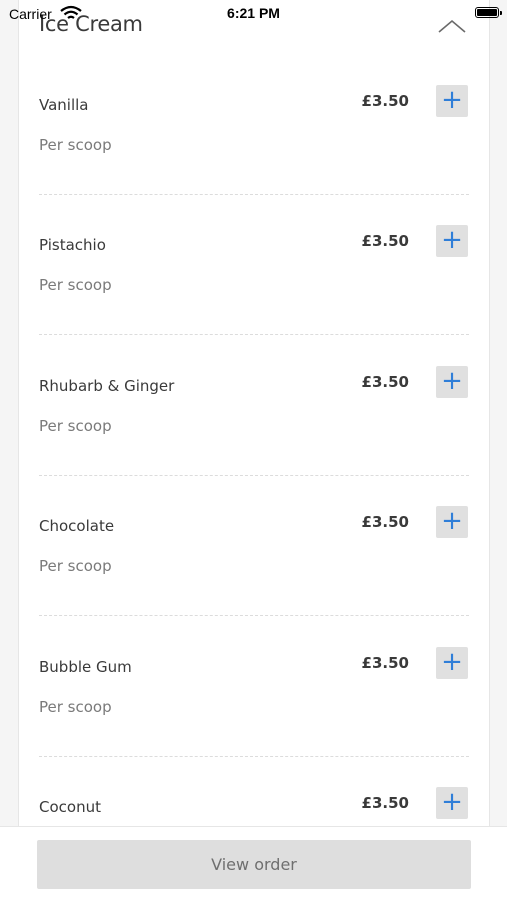 The width and height of the screenshot is (507, 900). Describe the element at coordinates (255, 559) in the screenshot. I see `menu-item: Chocolate £3.50 + Per scoop` at that location.